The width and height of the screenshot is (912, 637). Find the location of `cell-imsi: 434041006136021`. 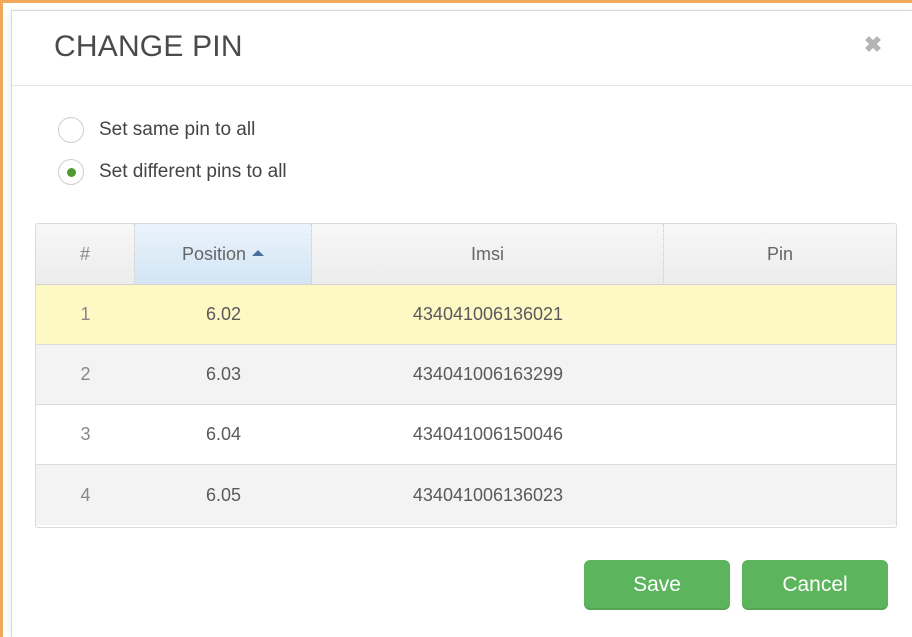

cell-imsi: 434041006136021 is located at coordinates (488, 314).